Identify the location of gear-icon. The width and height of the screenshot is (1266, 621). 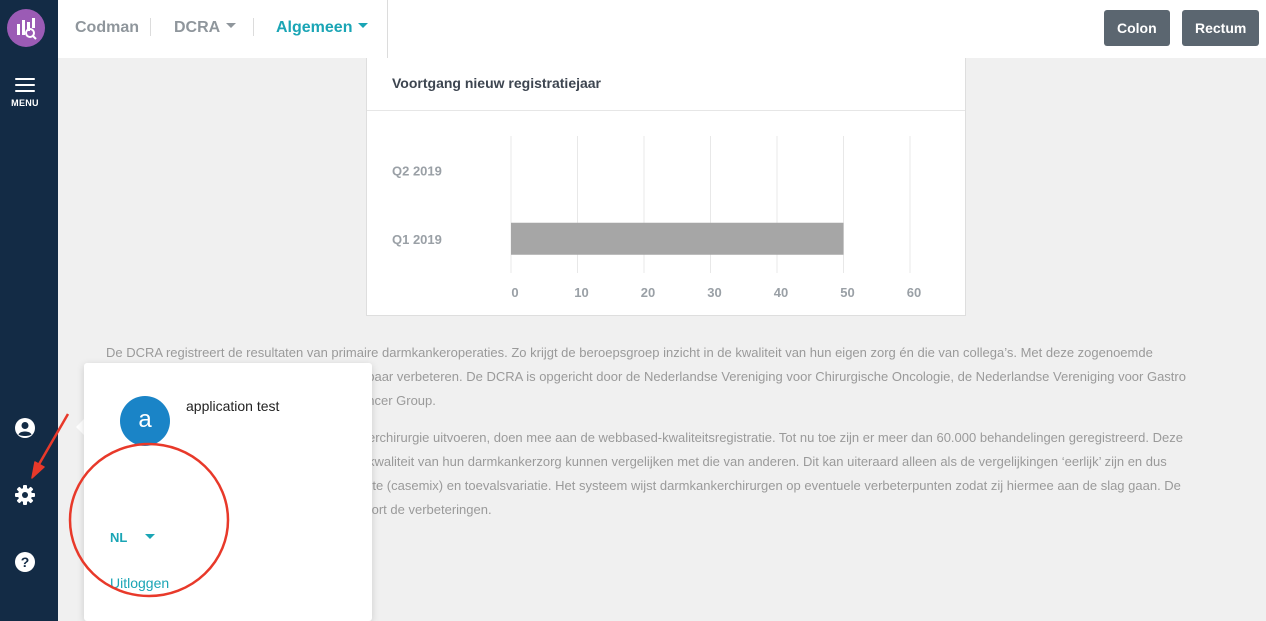
(25, 495).